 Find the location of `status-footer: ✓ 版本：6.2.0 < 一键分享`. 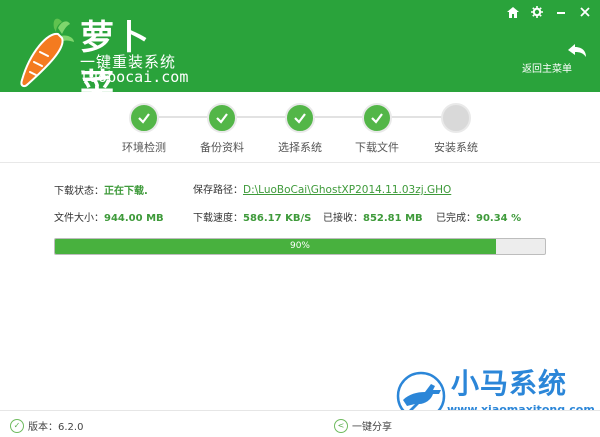

status-footer: ✓ 版本：6.2.0 < 一键分享 is located at coordinates (300, 423).